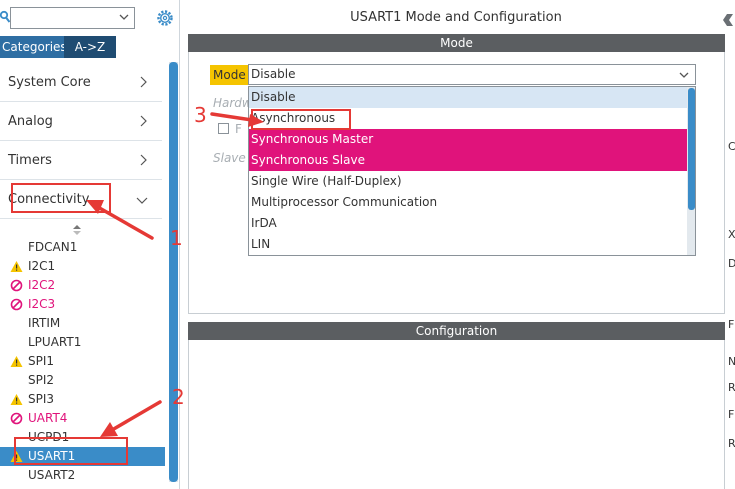 This screenshot has height=489, width=735. Describe the element at coordinates (728, 20) in the screenshot. I see `collapse-icon` at that location.